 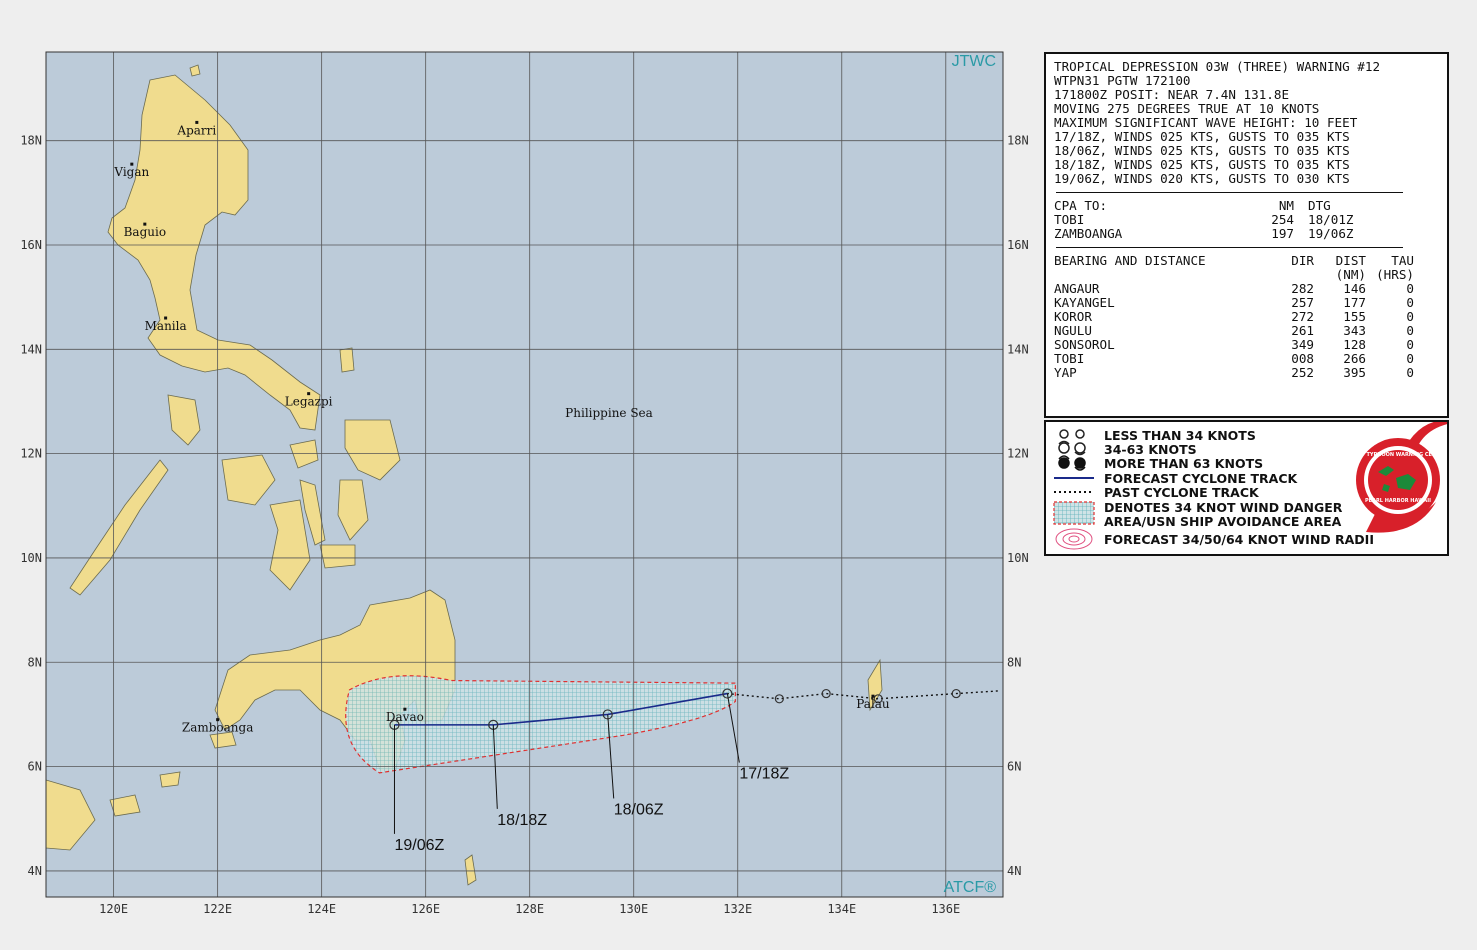 What do you see at coordinates (522, 820) in the screenshot?
I see `forecast-time-label: 18/18Z` at bounding box center [522, 820].